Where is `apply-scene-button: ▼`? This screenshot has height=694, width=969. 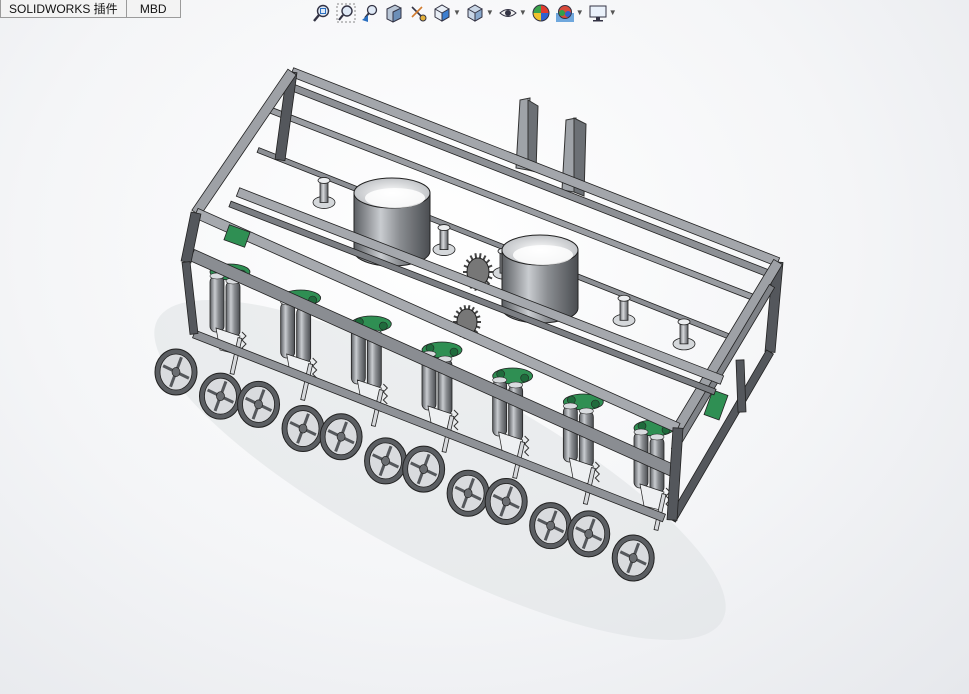
apply-scene-button: ▼ is located at coordinates (569, 13).